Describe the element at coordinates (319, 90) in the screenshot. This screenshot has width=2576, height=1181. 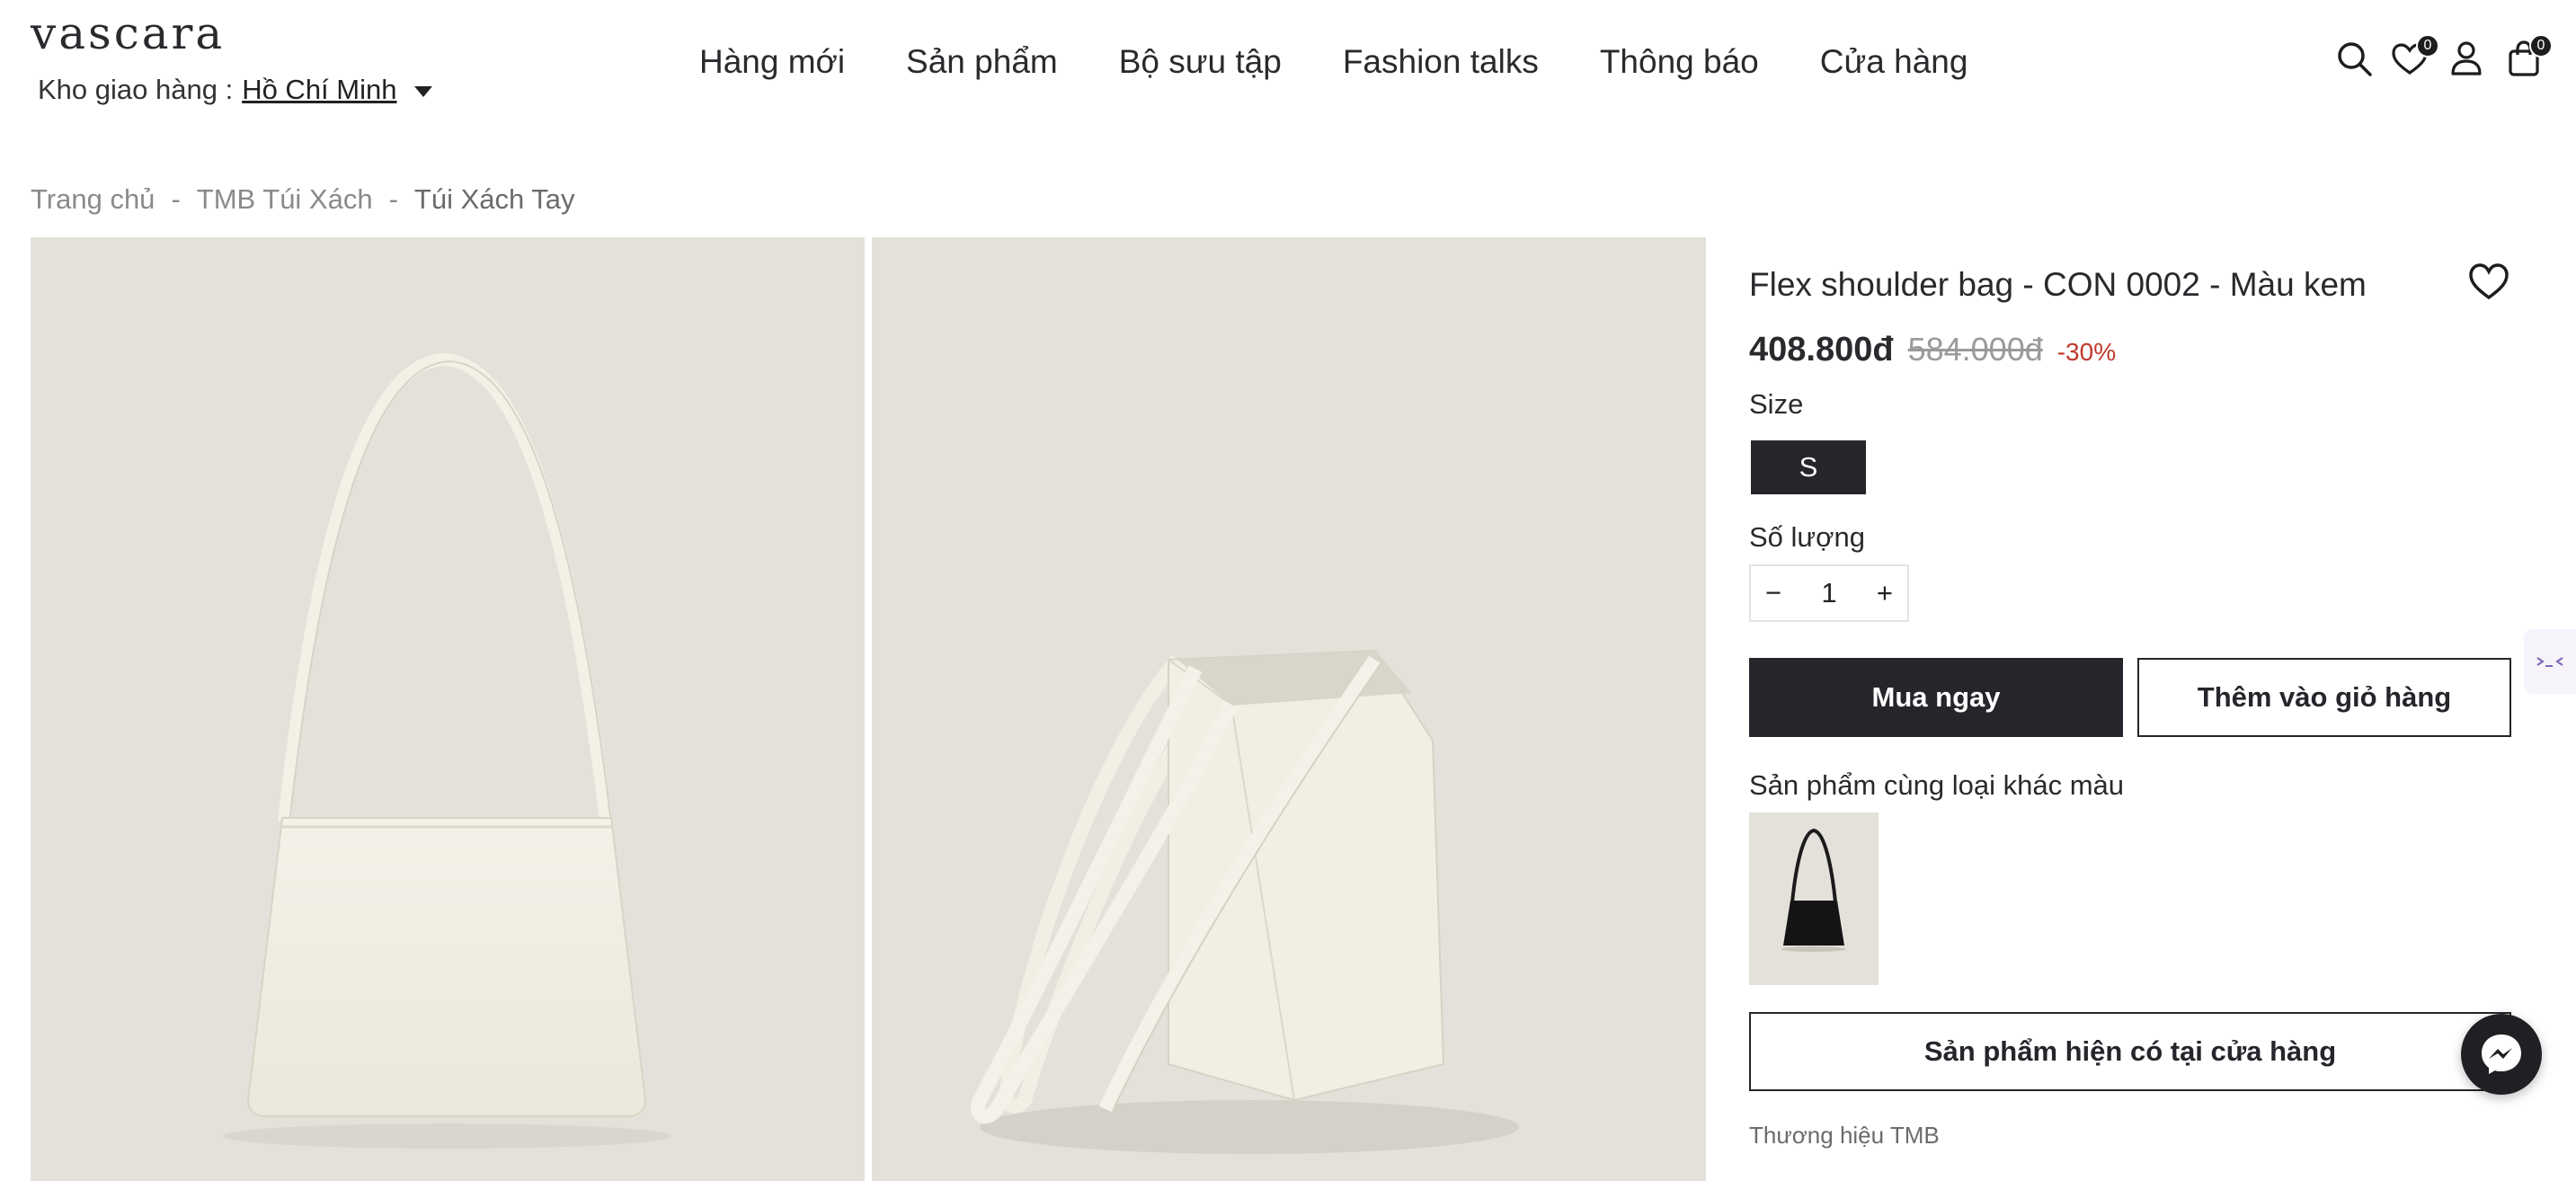
I see `warehouse-city: Hồ Chí Minh` at that location.